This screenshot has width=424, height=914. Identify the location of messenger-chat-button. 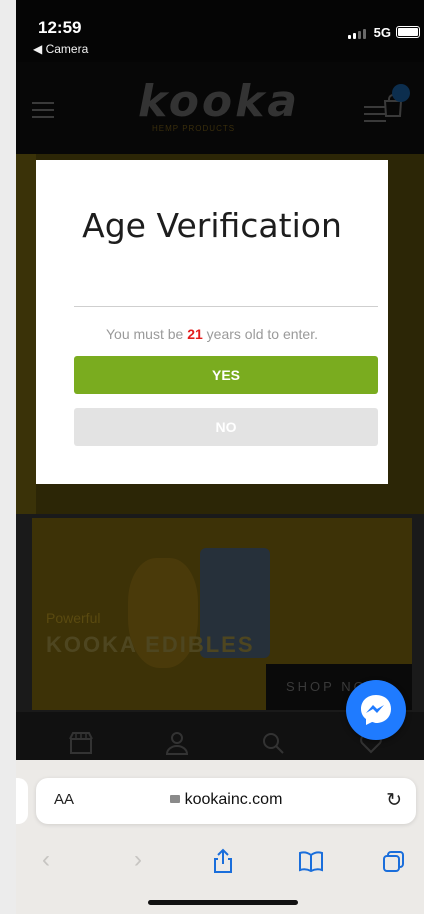
(376, 710).